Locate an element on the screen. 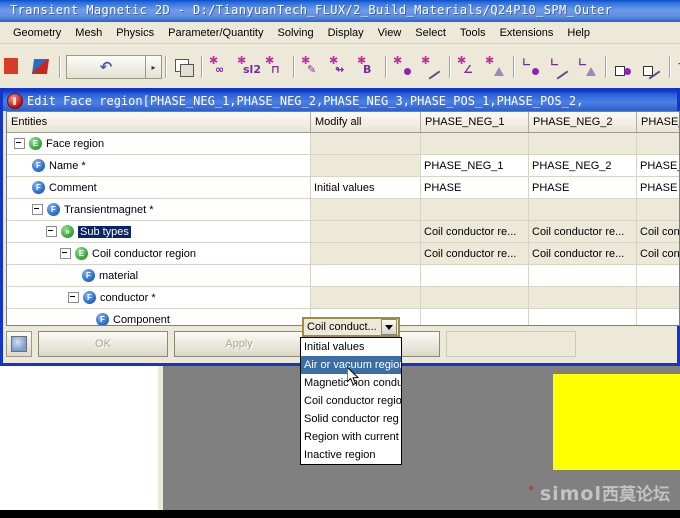 Image resolution: width=680 pixels, height=518 pixels. toolbar-point-icon: ✱ is located at coordinates (404, 67).